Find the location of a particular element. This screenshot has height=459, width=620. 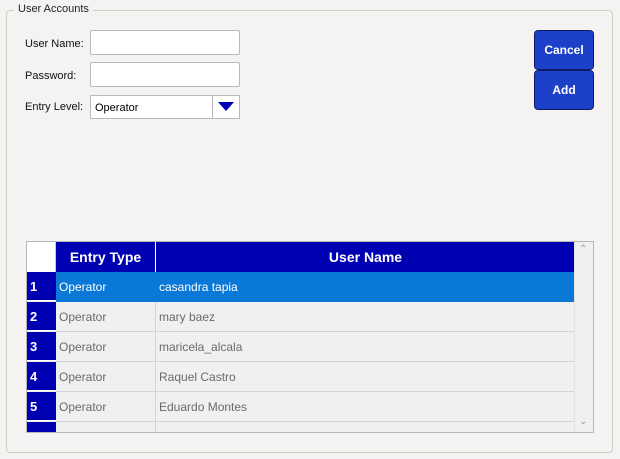

cell-entry-type is located at coordinates (106, 427).